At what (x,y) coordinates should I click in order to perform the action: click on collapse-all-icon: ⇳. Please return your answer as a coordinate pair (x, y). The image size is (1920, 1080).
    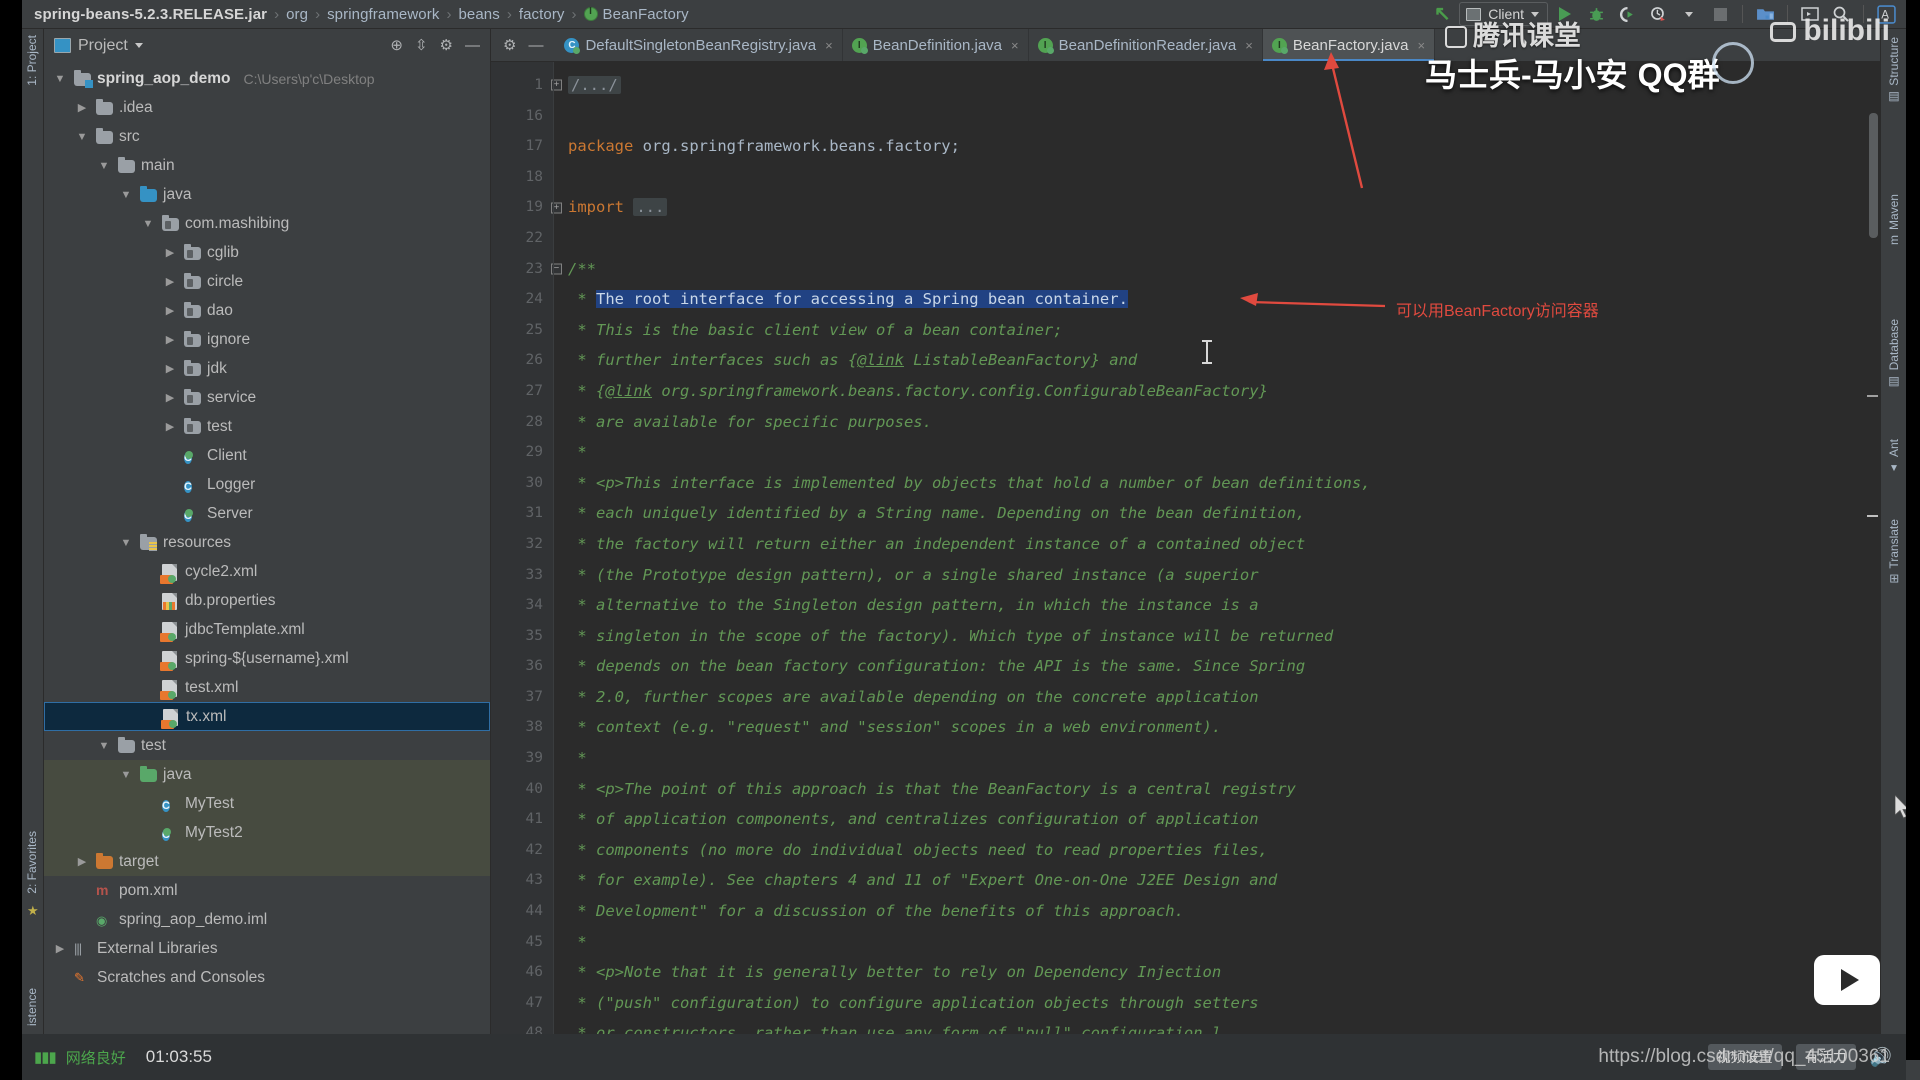
    Looking at the image, I should click on (421, 45).